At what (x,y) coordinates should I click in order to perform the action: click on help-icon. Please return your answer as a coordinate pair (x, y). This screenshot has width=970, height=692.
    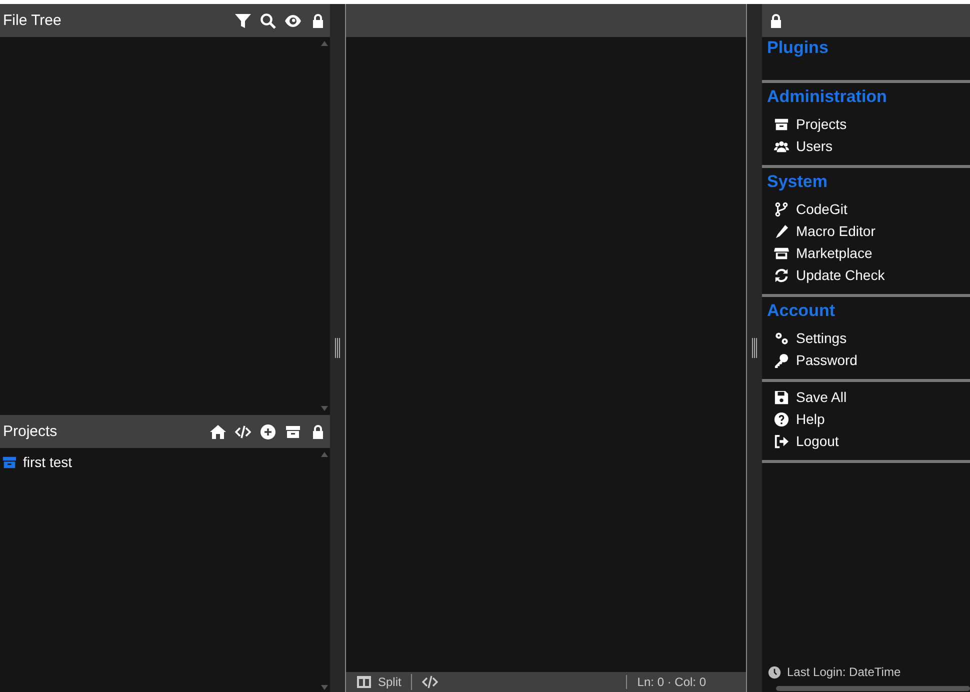
    Looking at the image, I should click on (781, 419).